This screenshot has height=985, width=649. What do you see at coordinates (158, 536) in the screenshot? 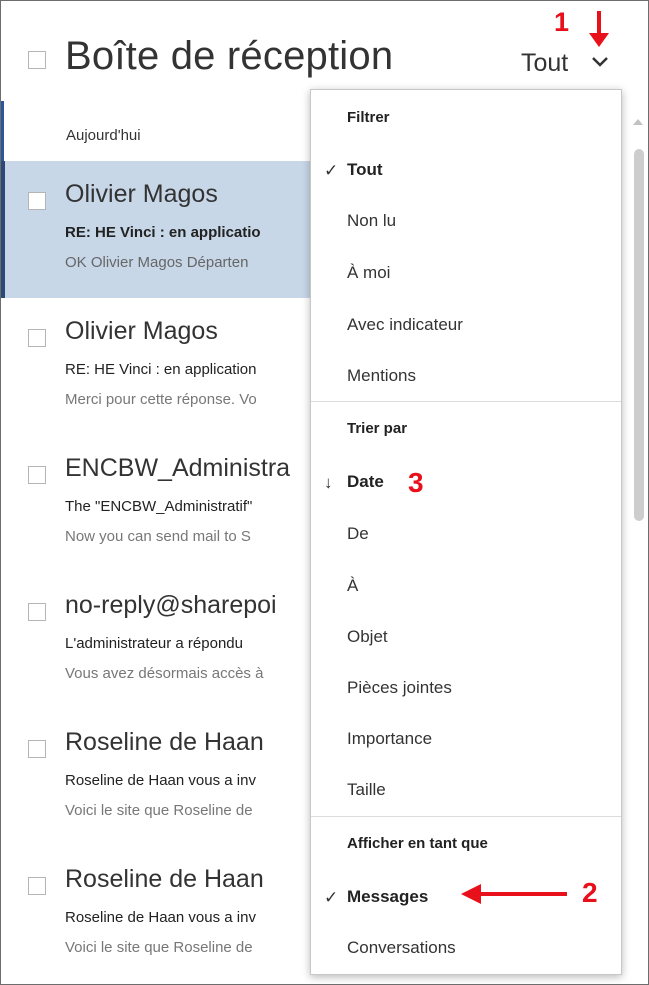
I see `message-preview: Now you can send mail to S` at bounding box center [158, 536].